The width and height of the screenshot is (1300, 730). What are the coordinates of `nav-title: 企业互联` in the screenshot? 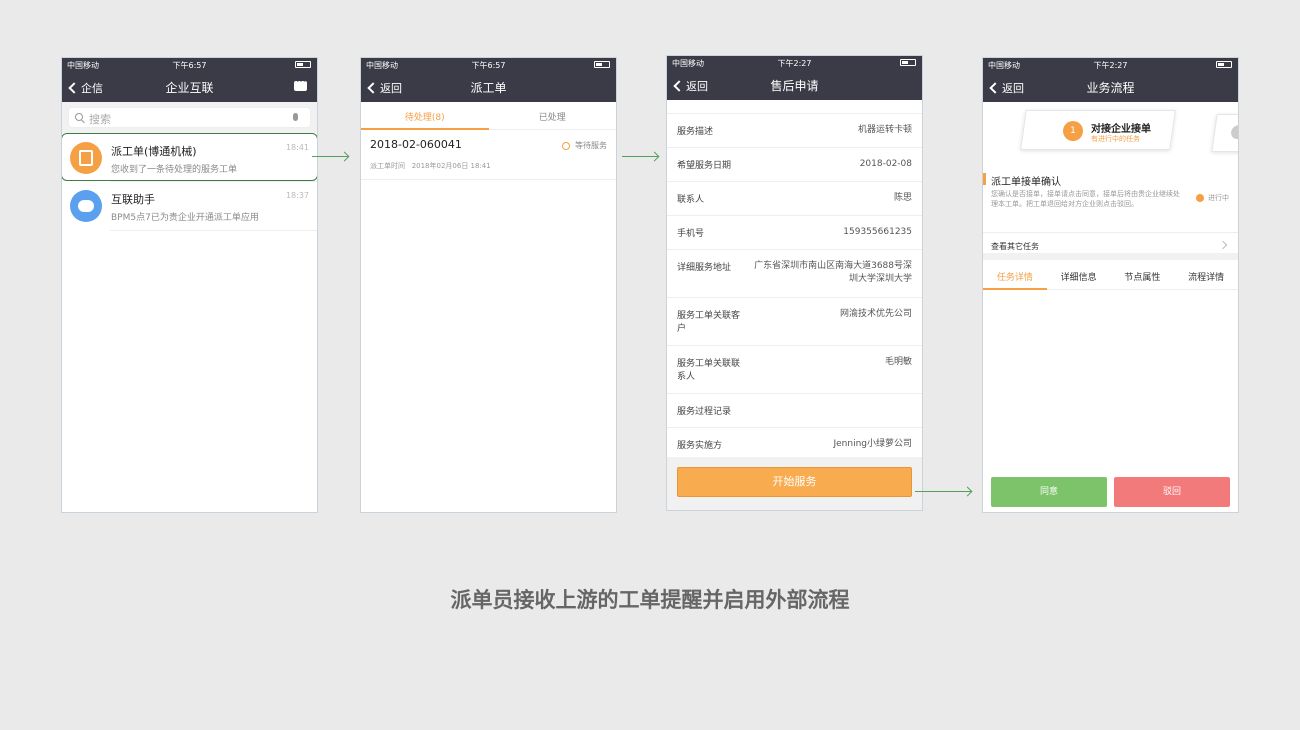 It's located at (189, 88).